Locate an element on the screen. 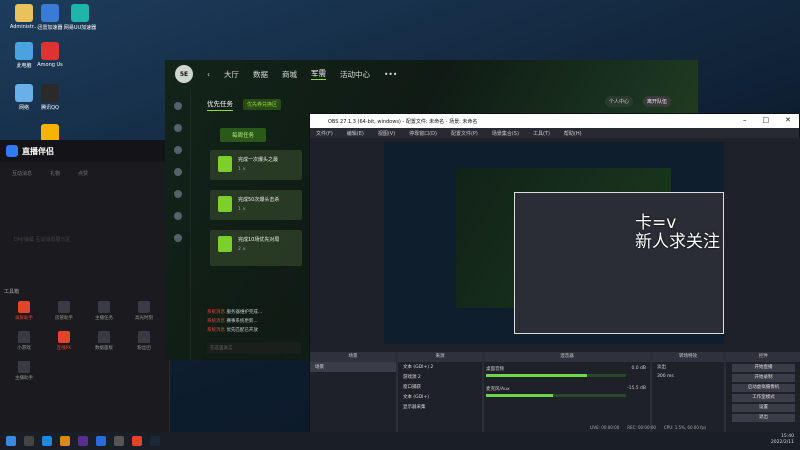 The height and width of the screenshot is (450, 800). minimize-icon: – is located at coordinates (745, 120).